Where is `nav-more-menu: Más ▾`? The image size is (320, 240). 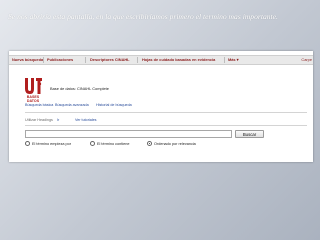
nav-more-menu: Más ▾ is located at coordinates (233, 60).